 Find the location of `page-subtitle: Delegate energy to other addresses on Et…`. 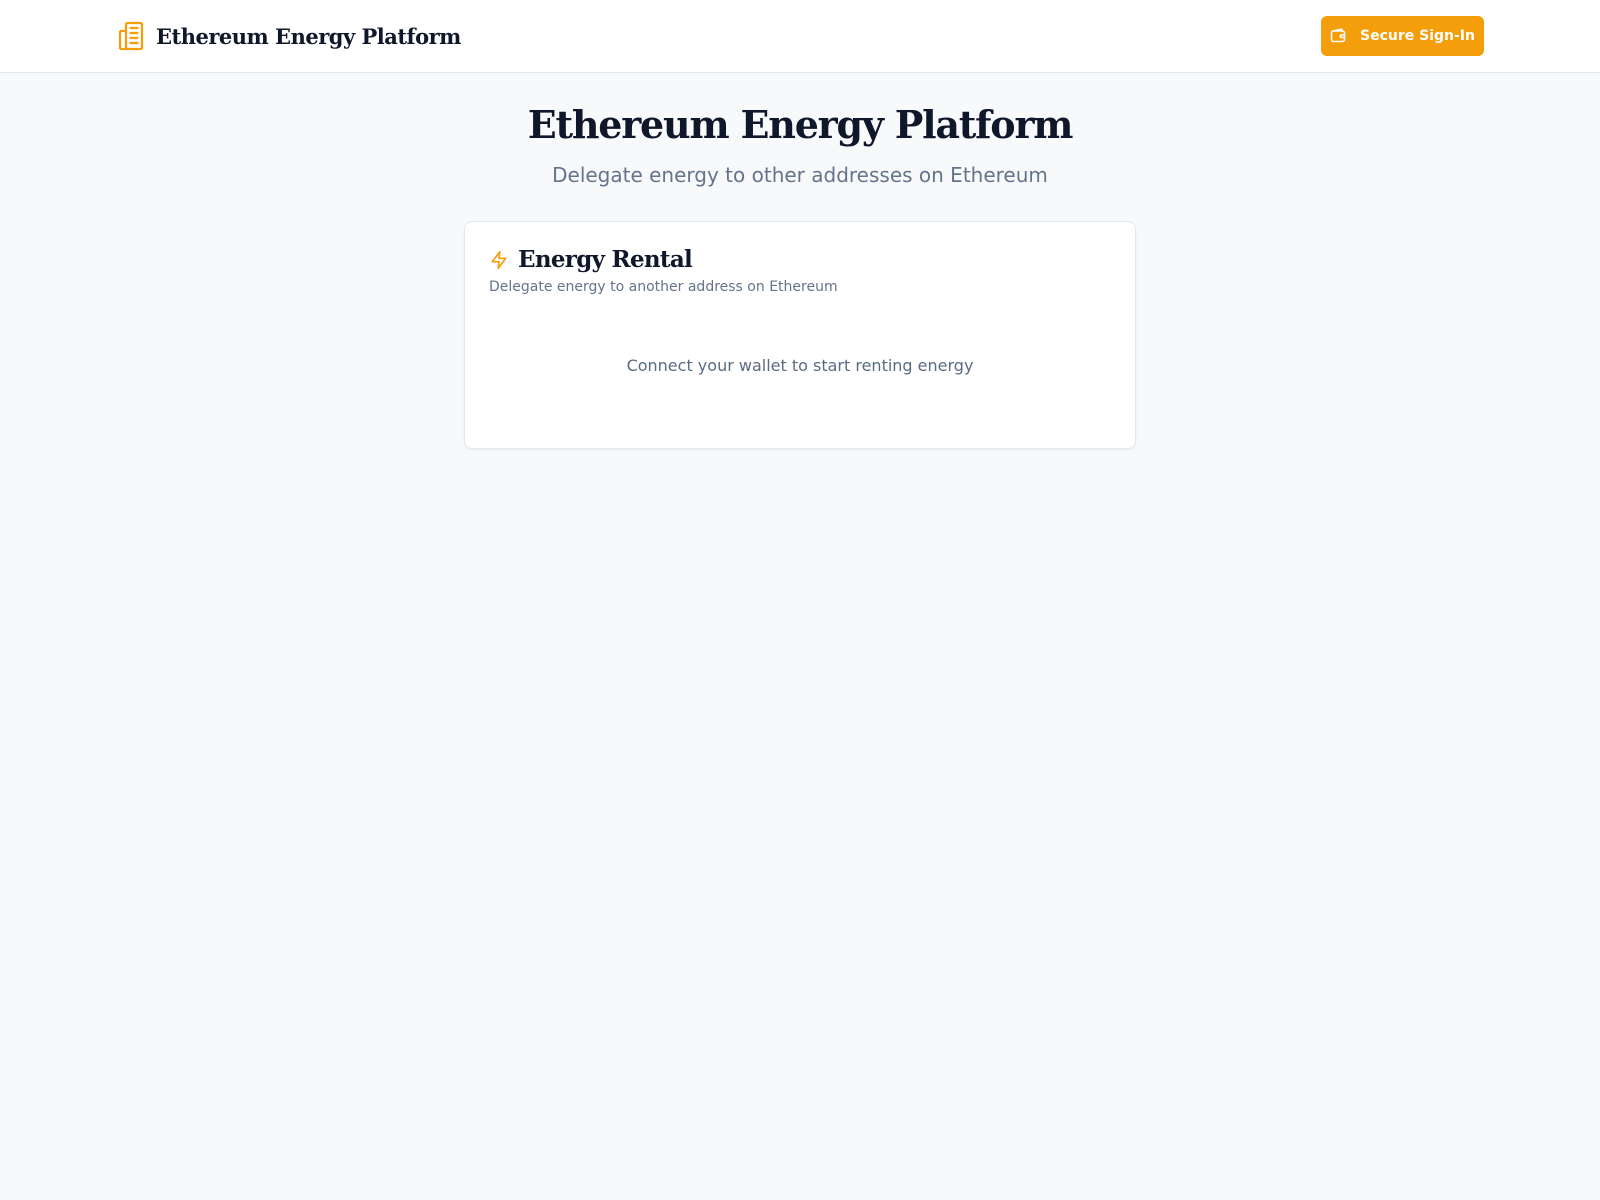

page-subtitle: Delegate energy to other addresses on Et… is located at coordinates (800, 175).